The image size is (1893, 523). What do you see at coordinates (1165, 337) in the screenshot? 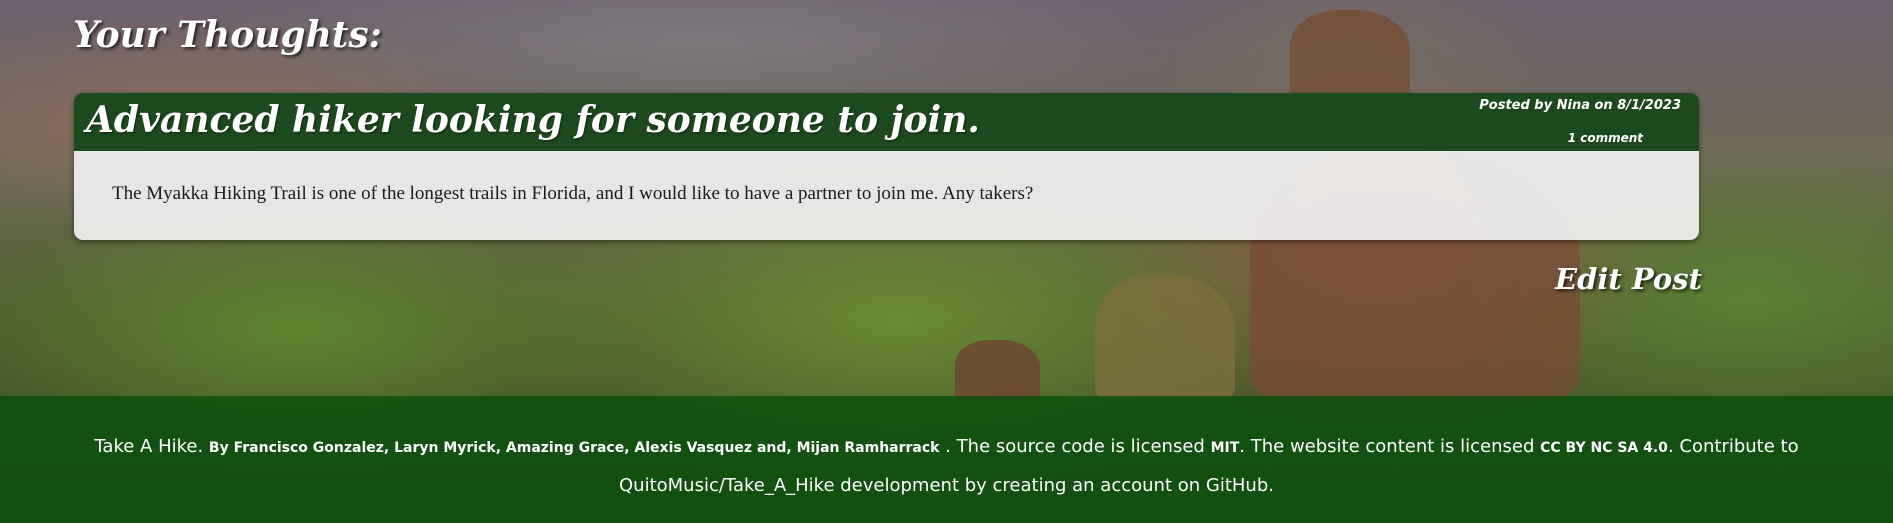
I see `rock-spire` at bounding box center [1165, 337].